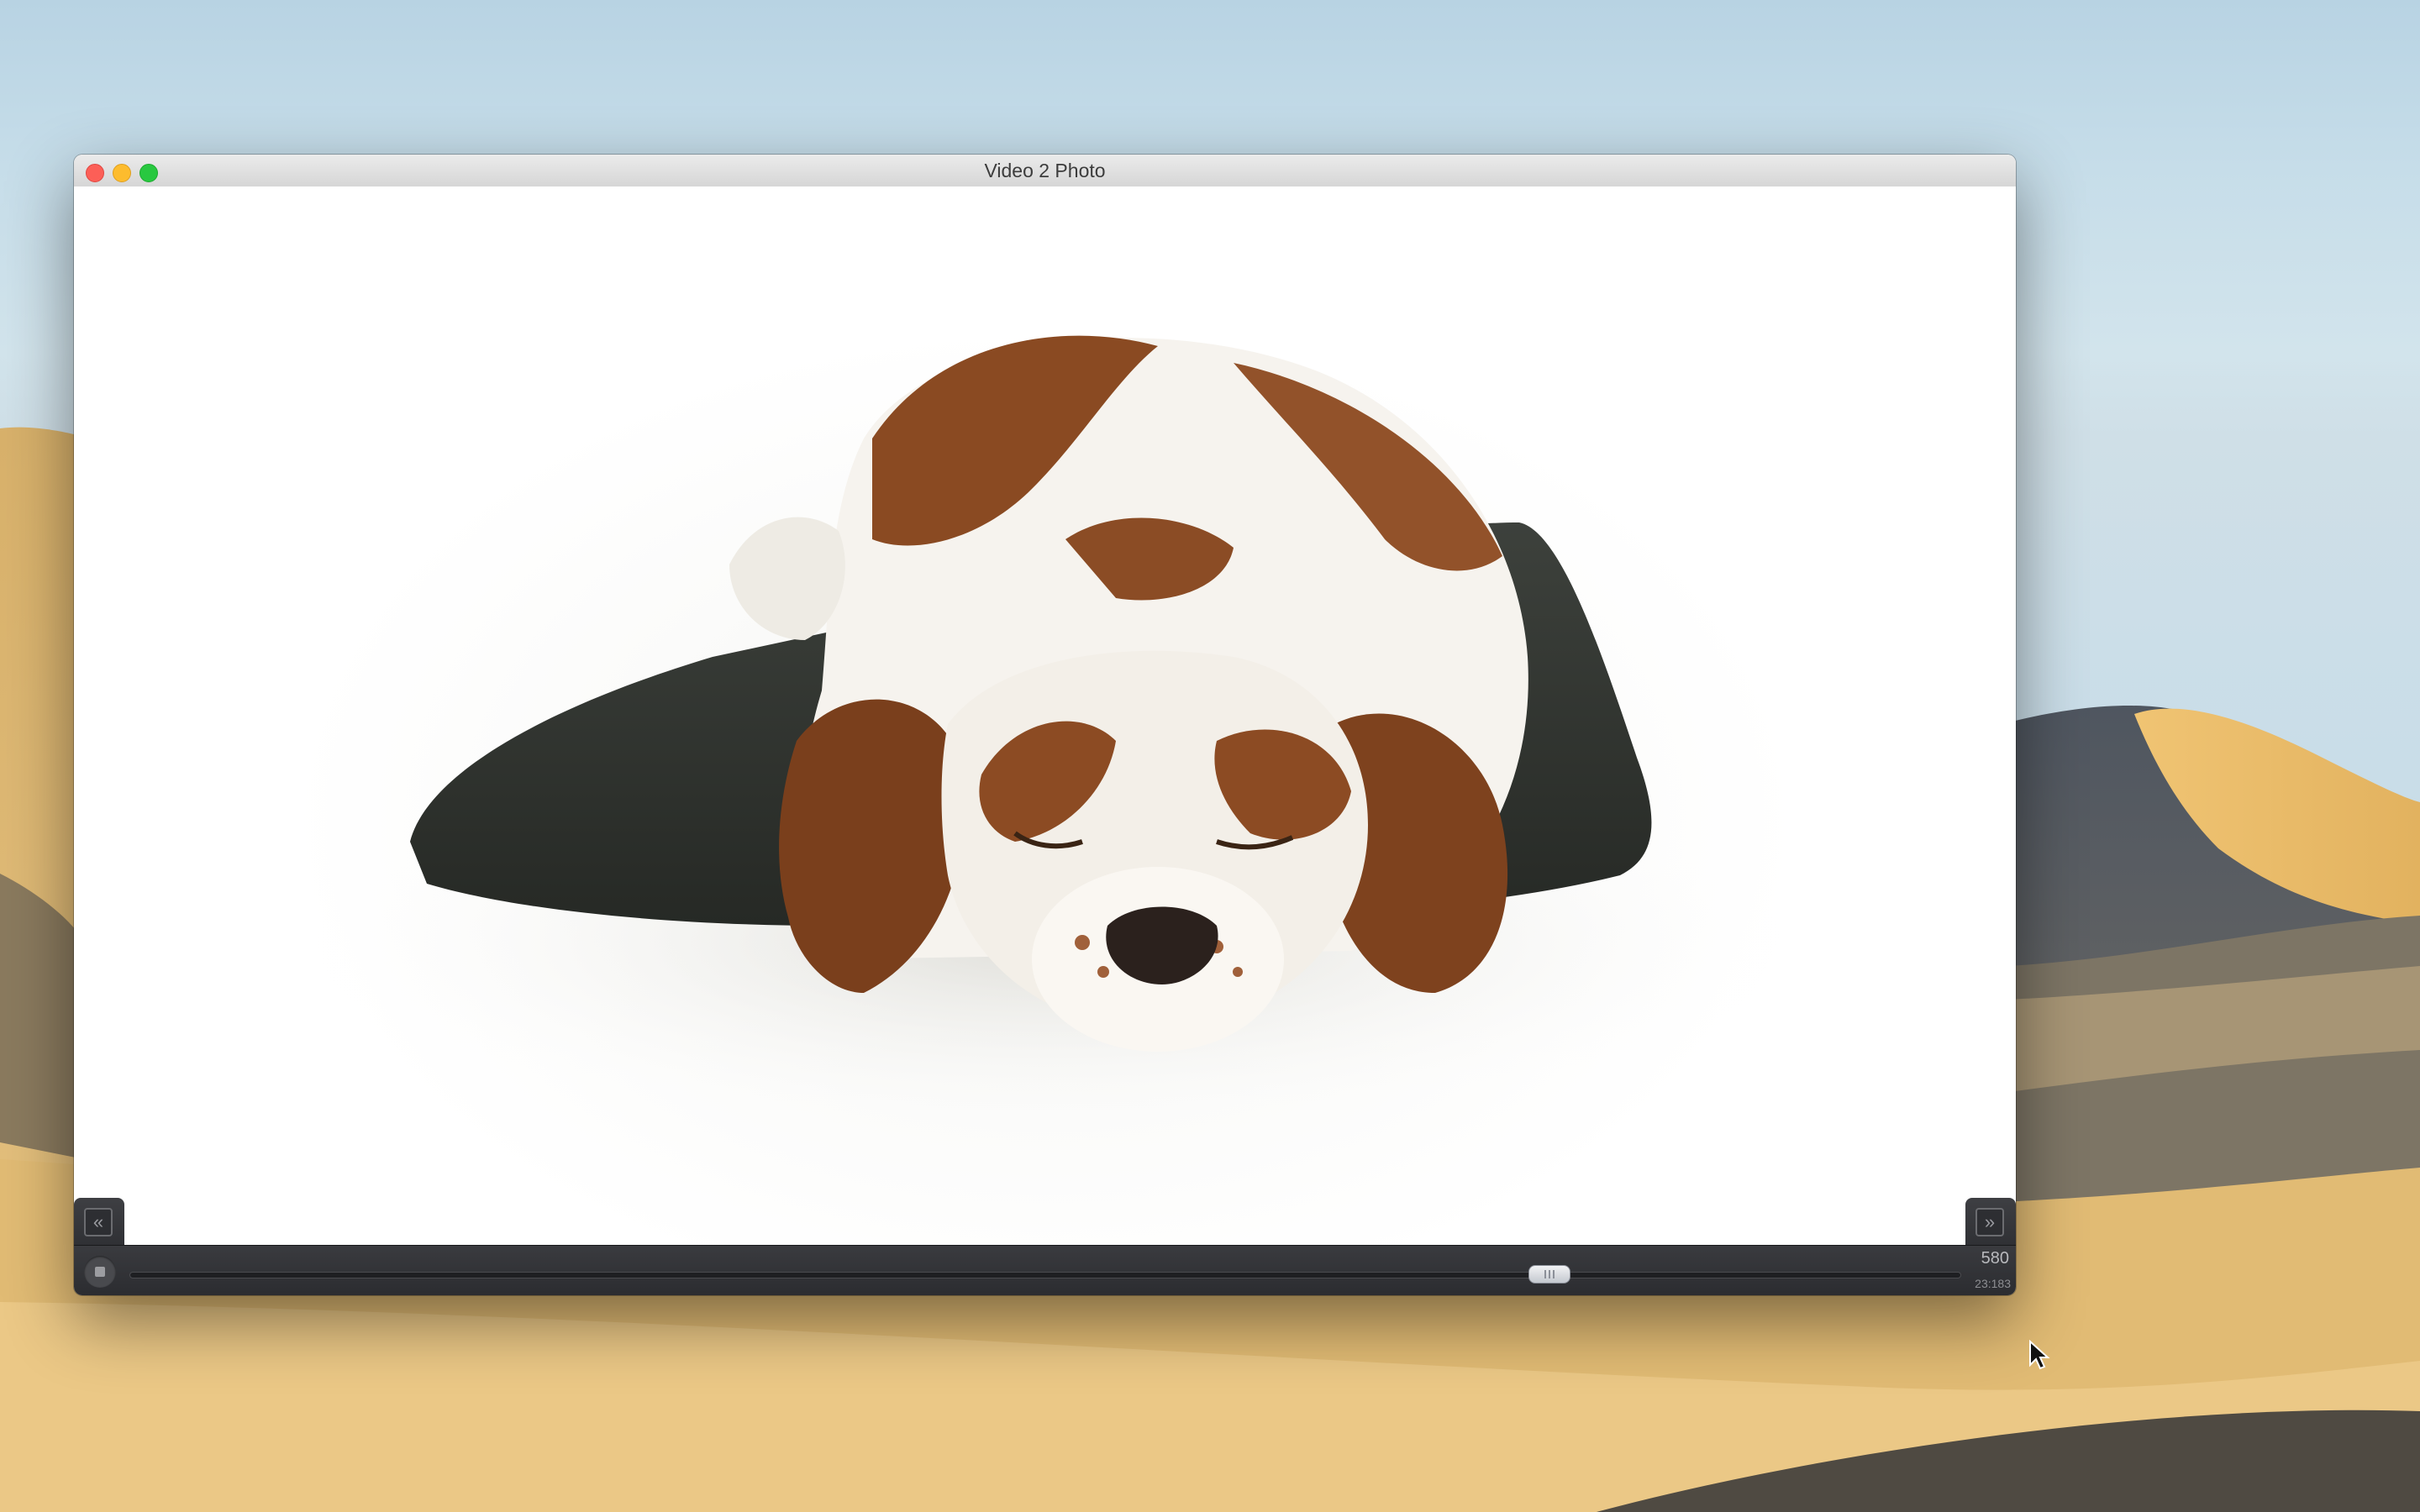 The width and height of the screenshot is (2420, 1512). I want to click on mouse-pointer-icon, so click(2040, 1355).